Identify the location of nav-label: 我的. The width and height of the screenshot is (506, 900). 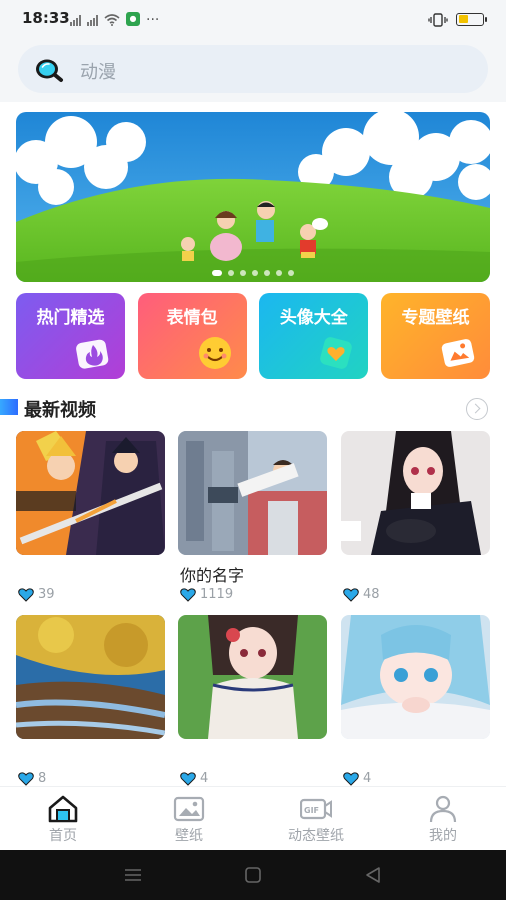
(443, 836).